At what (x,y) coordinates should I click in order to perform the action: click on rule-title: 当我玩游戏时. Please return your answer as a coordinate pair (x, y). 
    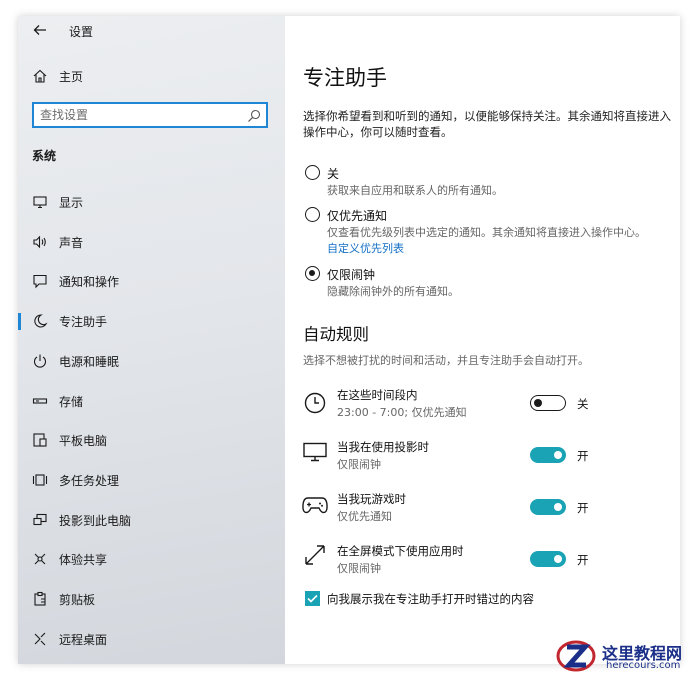
    Looking at the image, I should click on (371, 499).